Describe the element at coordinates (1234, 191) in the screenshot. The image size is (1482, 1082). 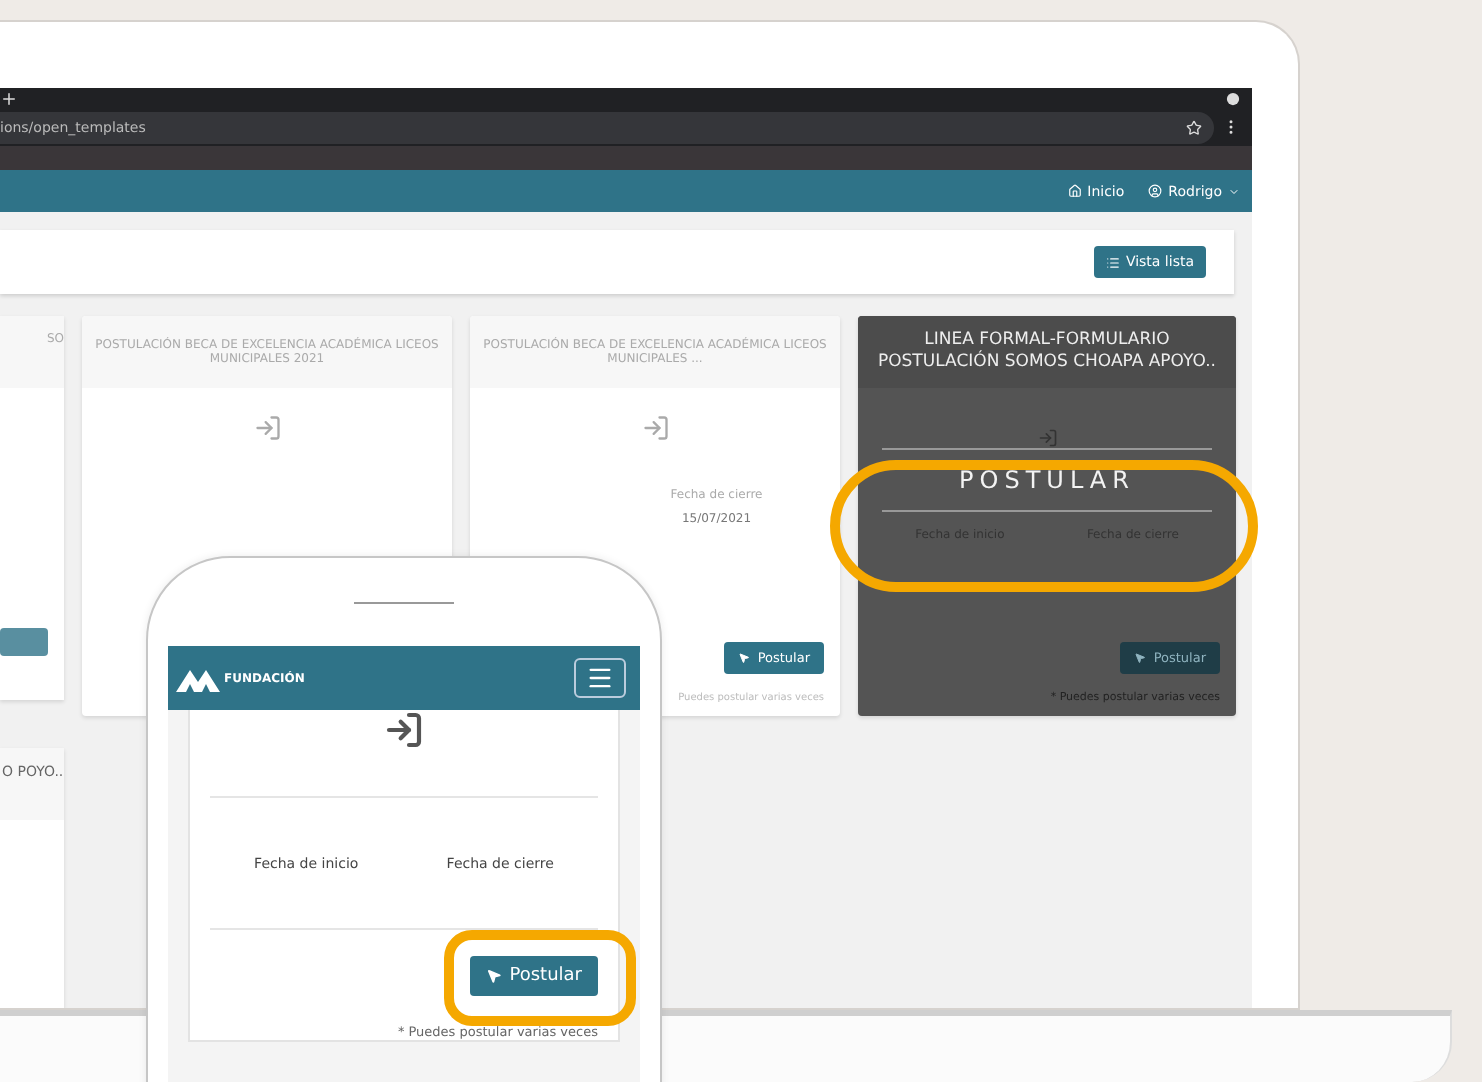
I see `caret-icon` at that location.